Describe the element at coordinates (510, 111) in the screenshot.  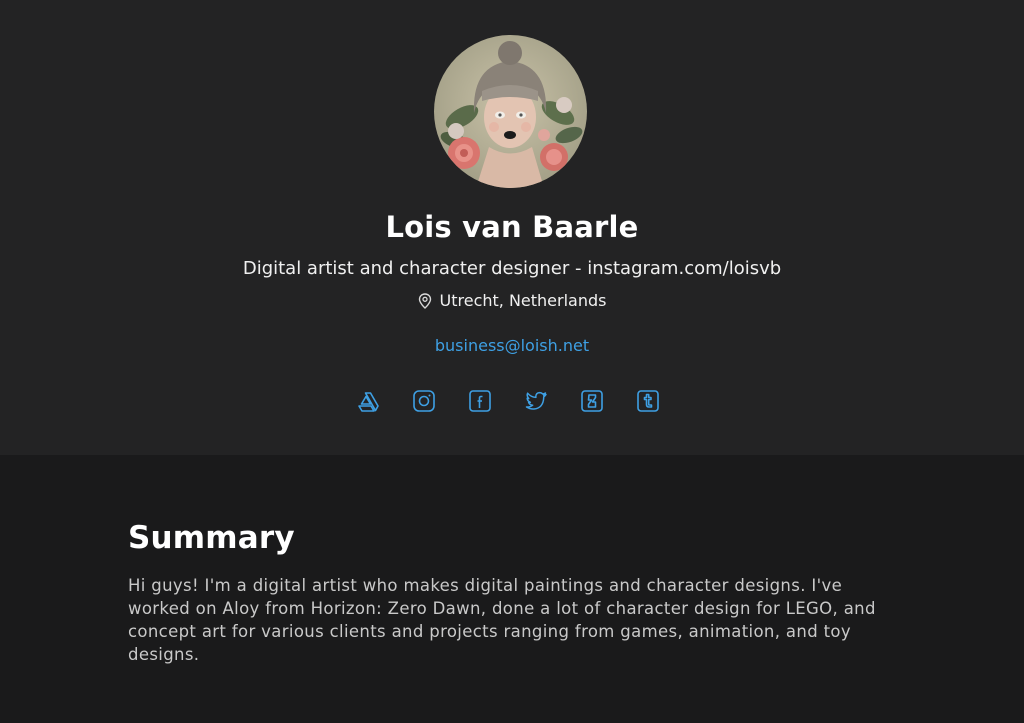
I see `avatar` at that location.